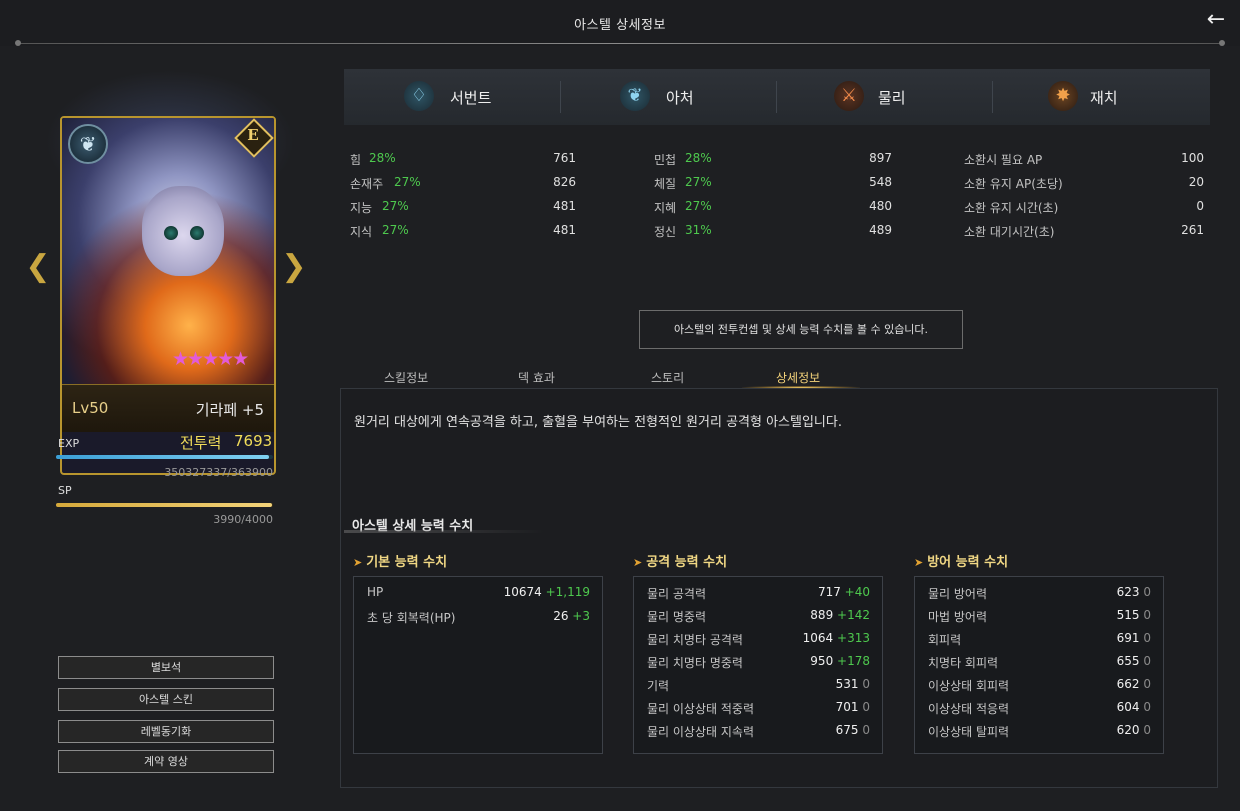 The image size is (1240, 811). I want to click on archer-class-icon: ❦, so click(88, 144).